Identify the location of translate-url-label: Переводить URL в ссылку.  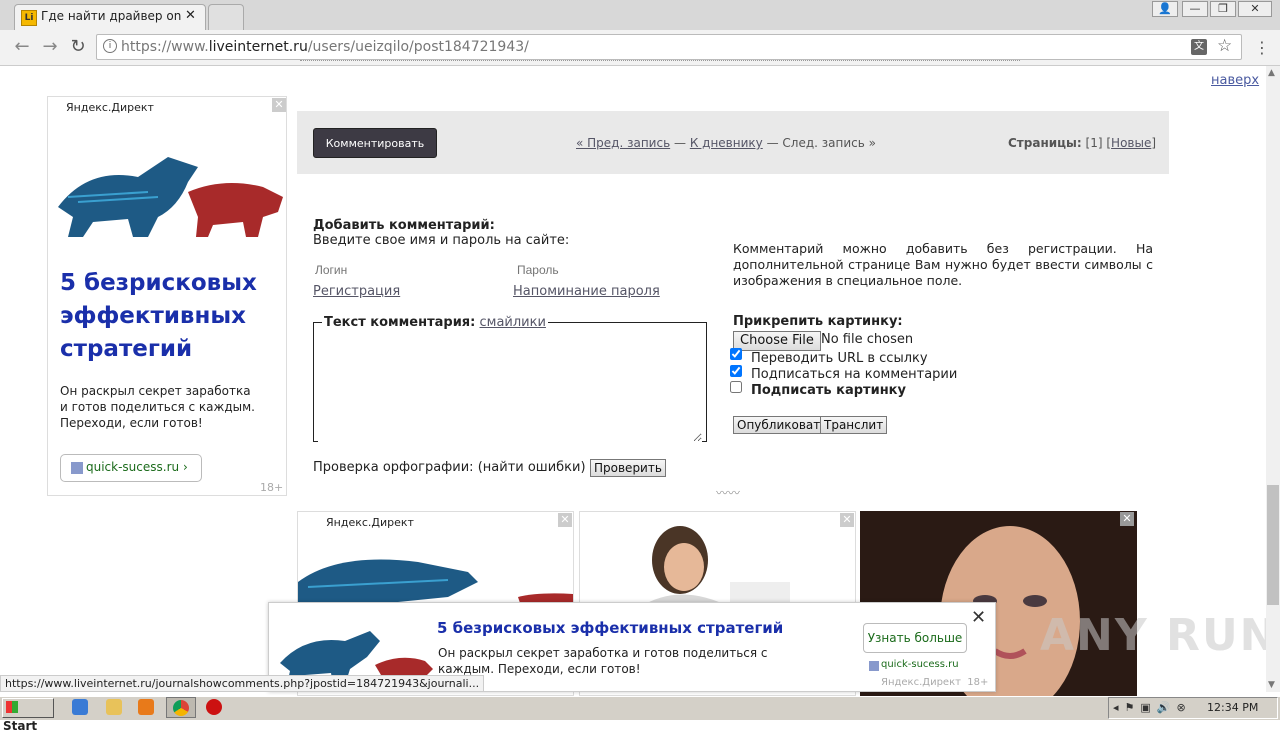
(839, 358).